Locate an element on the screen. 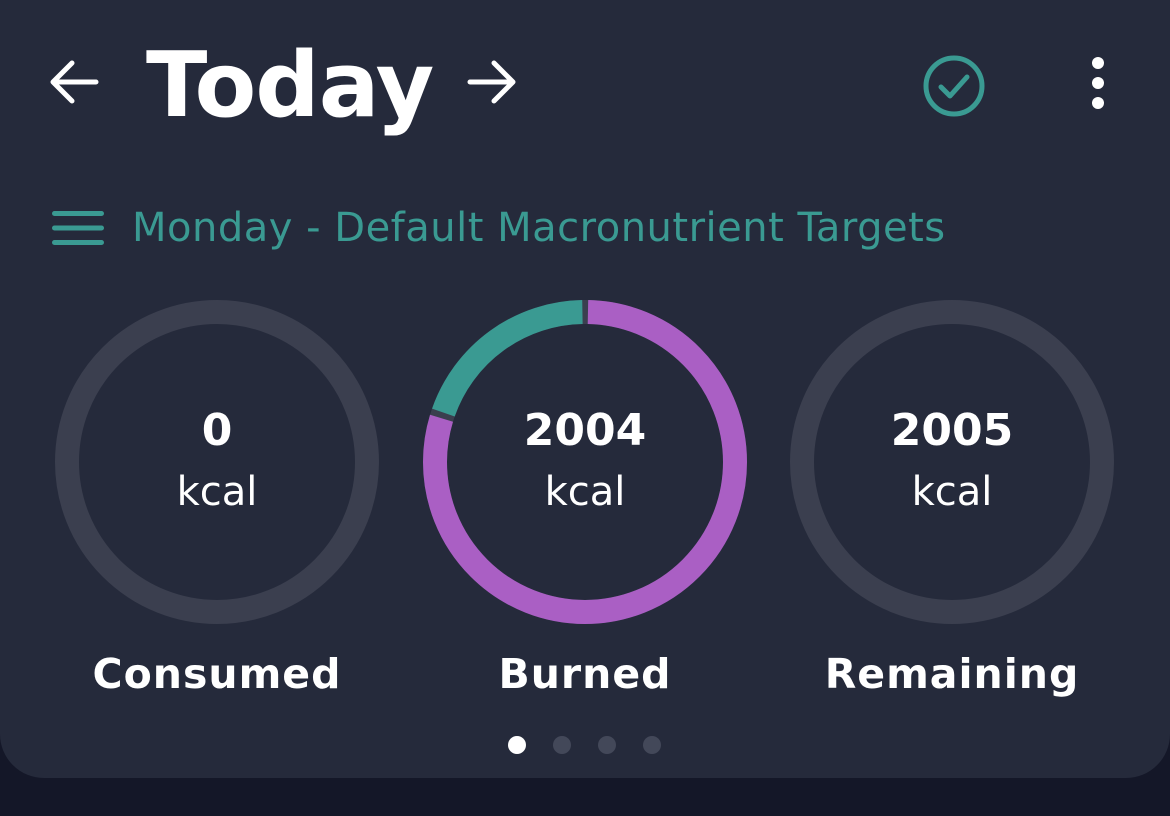  more-vertical-icon is located at coordinates (1098, 83).